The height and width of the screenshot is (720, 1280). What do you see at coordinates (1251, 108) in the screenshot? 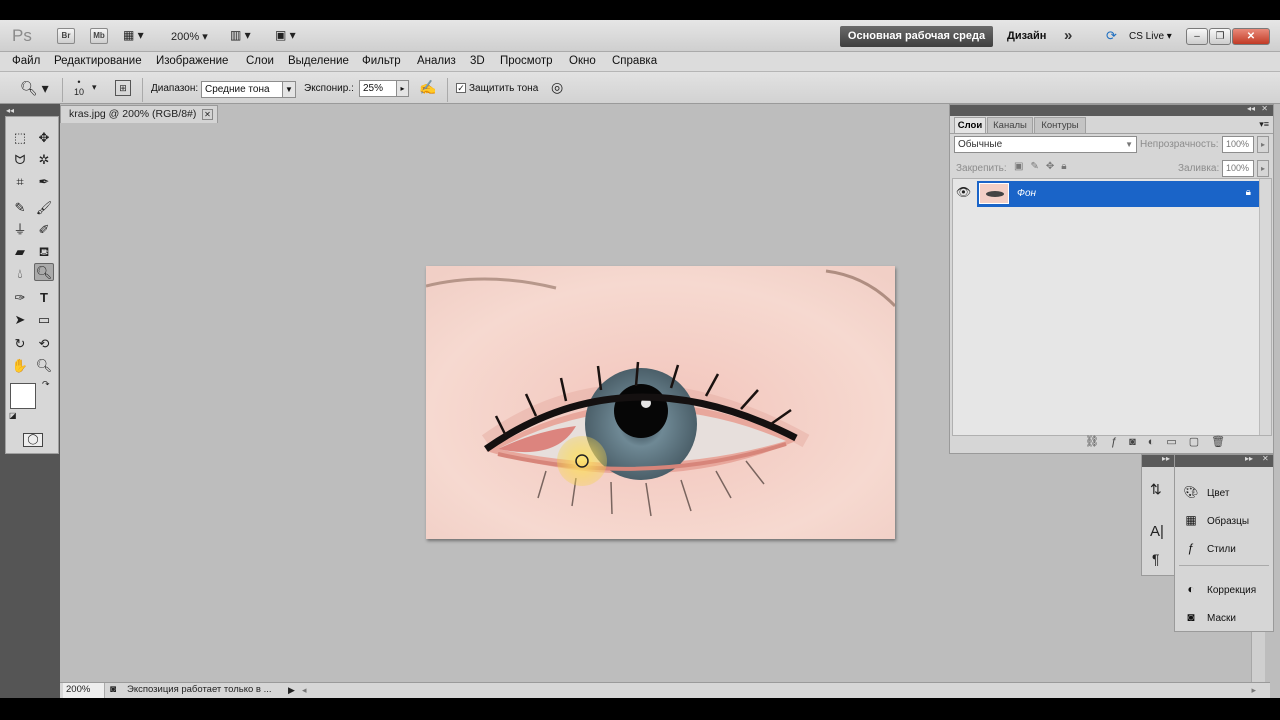
I see `collapse-panel-icon: ◂◂` at bounding box center [1251, 108].